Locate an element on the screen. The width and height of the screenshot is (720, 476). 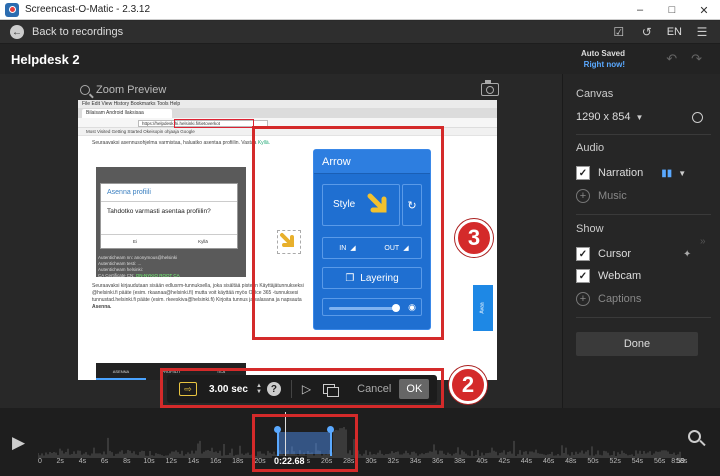
zoom-preview-toggle: Zoom Preview is located at coordinates (123, 90).